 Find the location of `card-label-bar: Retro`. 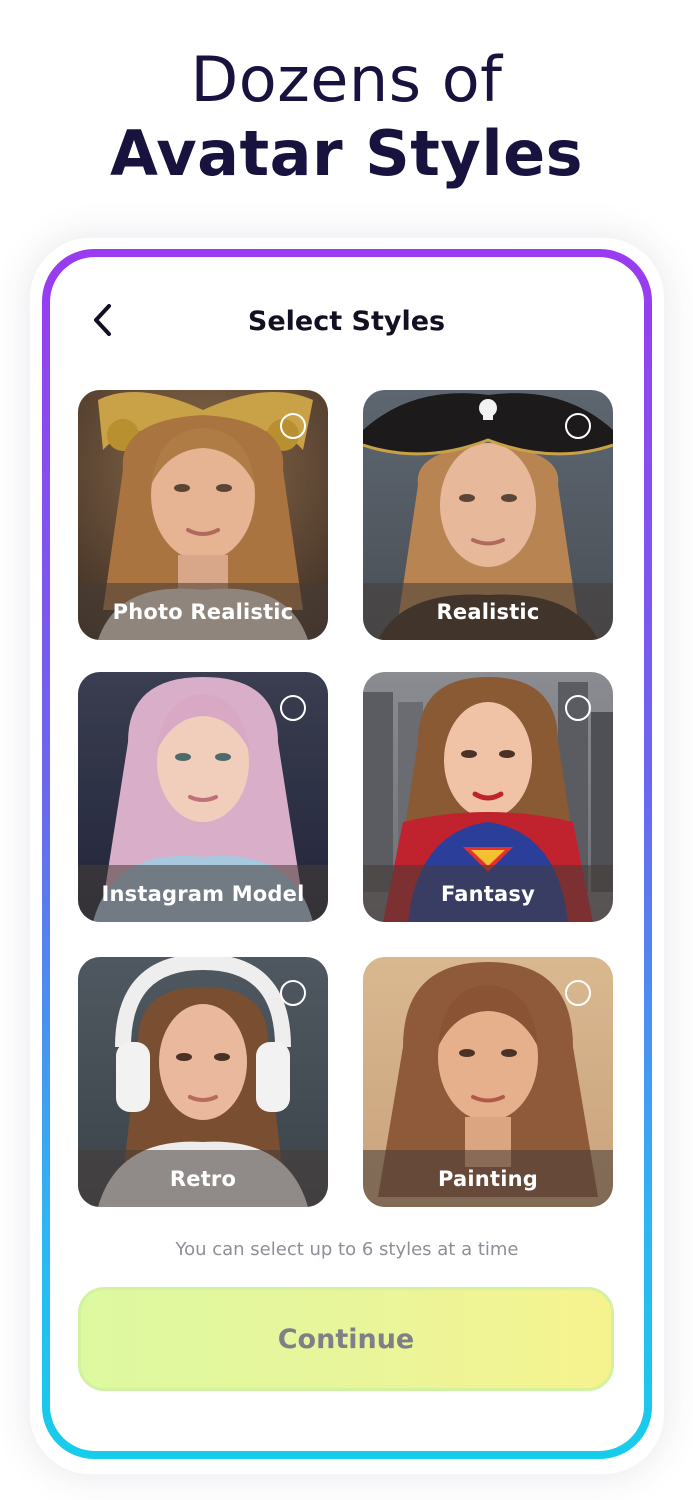

card-label-bar: Retro is located at coordinates (203, 1178).